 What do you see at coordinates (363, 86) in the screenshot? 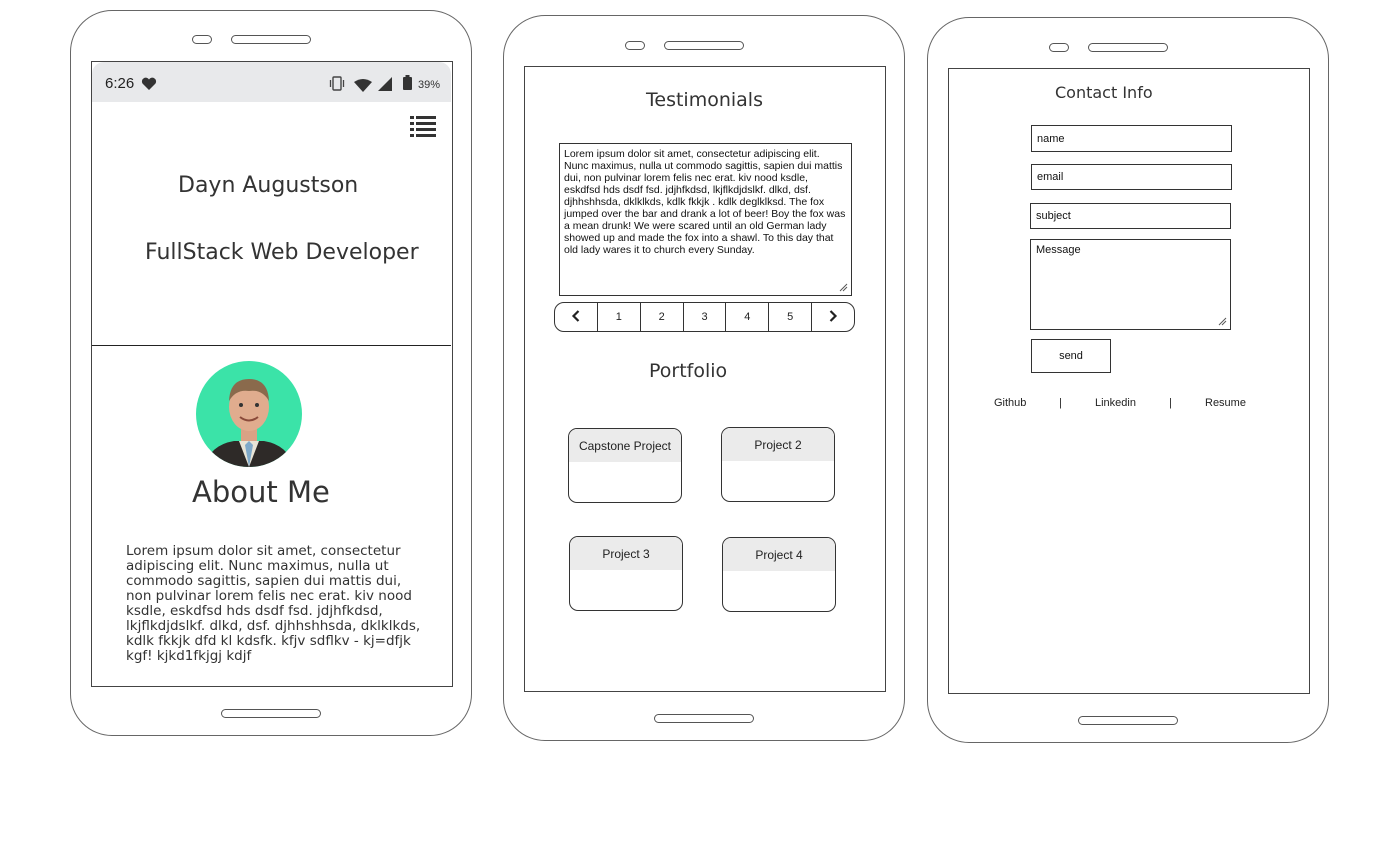
I see `wifi-icon` at bounding box center [363, 86].